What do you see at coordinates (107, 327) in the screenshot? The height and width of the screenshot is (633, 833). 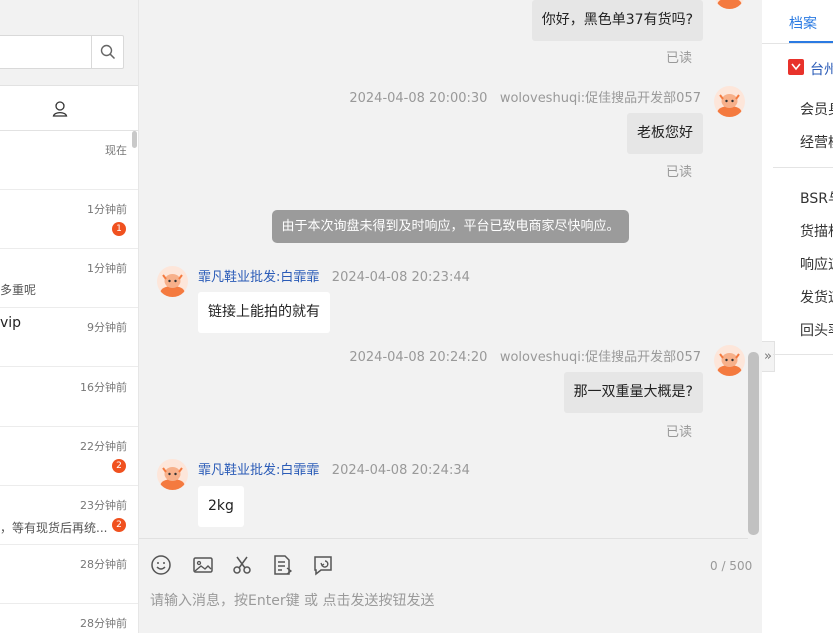 I see `conversation-time: 9分钟前` at bounding box center [107, 327].